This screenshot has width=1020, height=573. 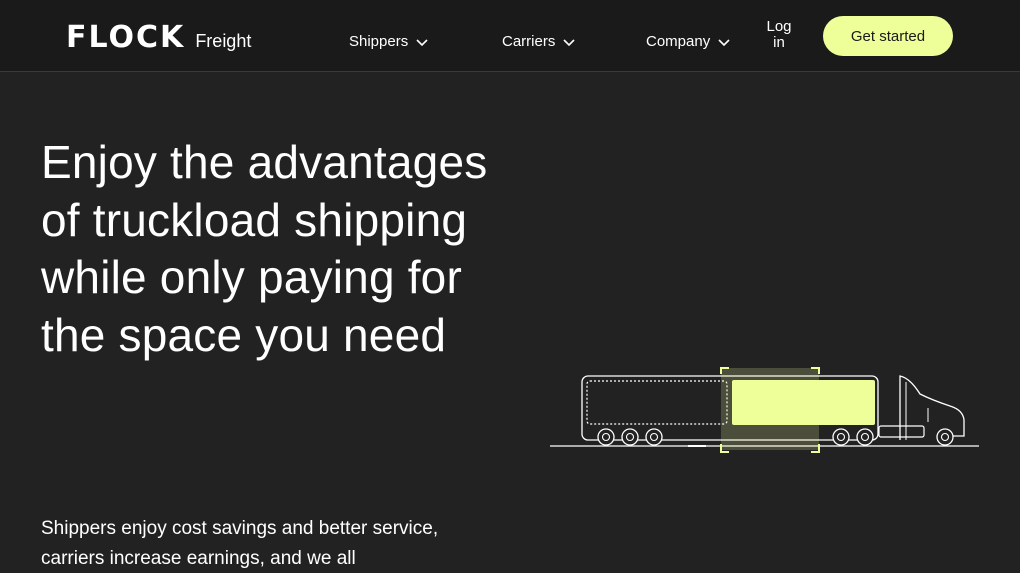 I want to click on login-link: Log in, so click(x=779, y=35).